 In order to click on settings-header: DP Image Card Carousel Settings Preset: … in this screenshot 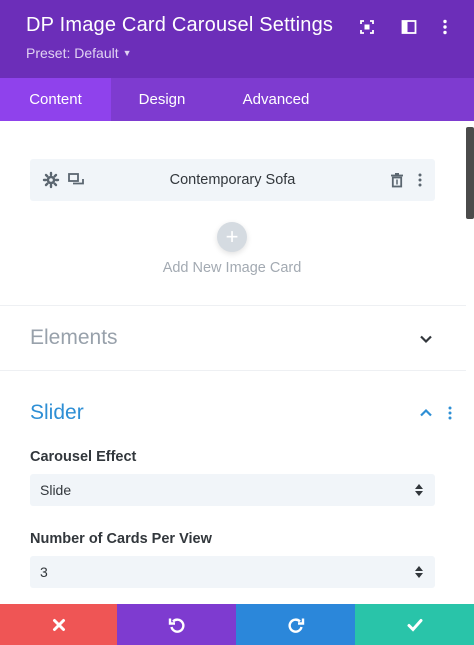, I will do `click(237, 39)`.